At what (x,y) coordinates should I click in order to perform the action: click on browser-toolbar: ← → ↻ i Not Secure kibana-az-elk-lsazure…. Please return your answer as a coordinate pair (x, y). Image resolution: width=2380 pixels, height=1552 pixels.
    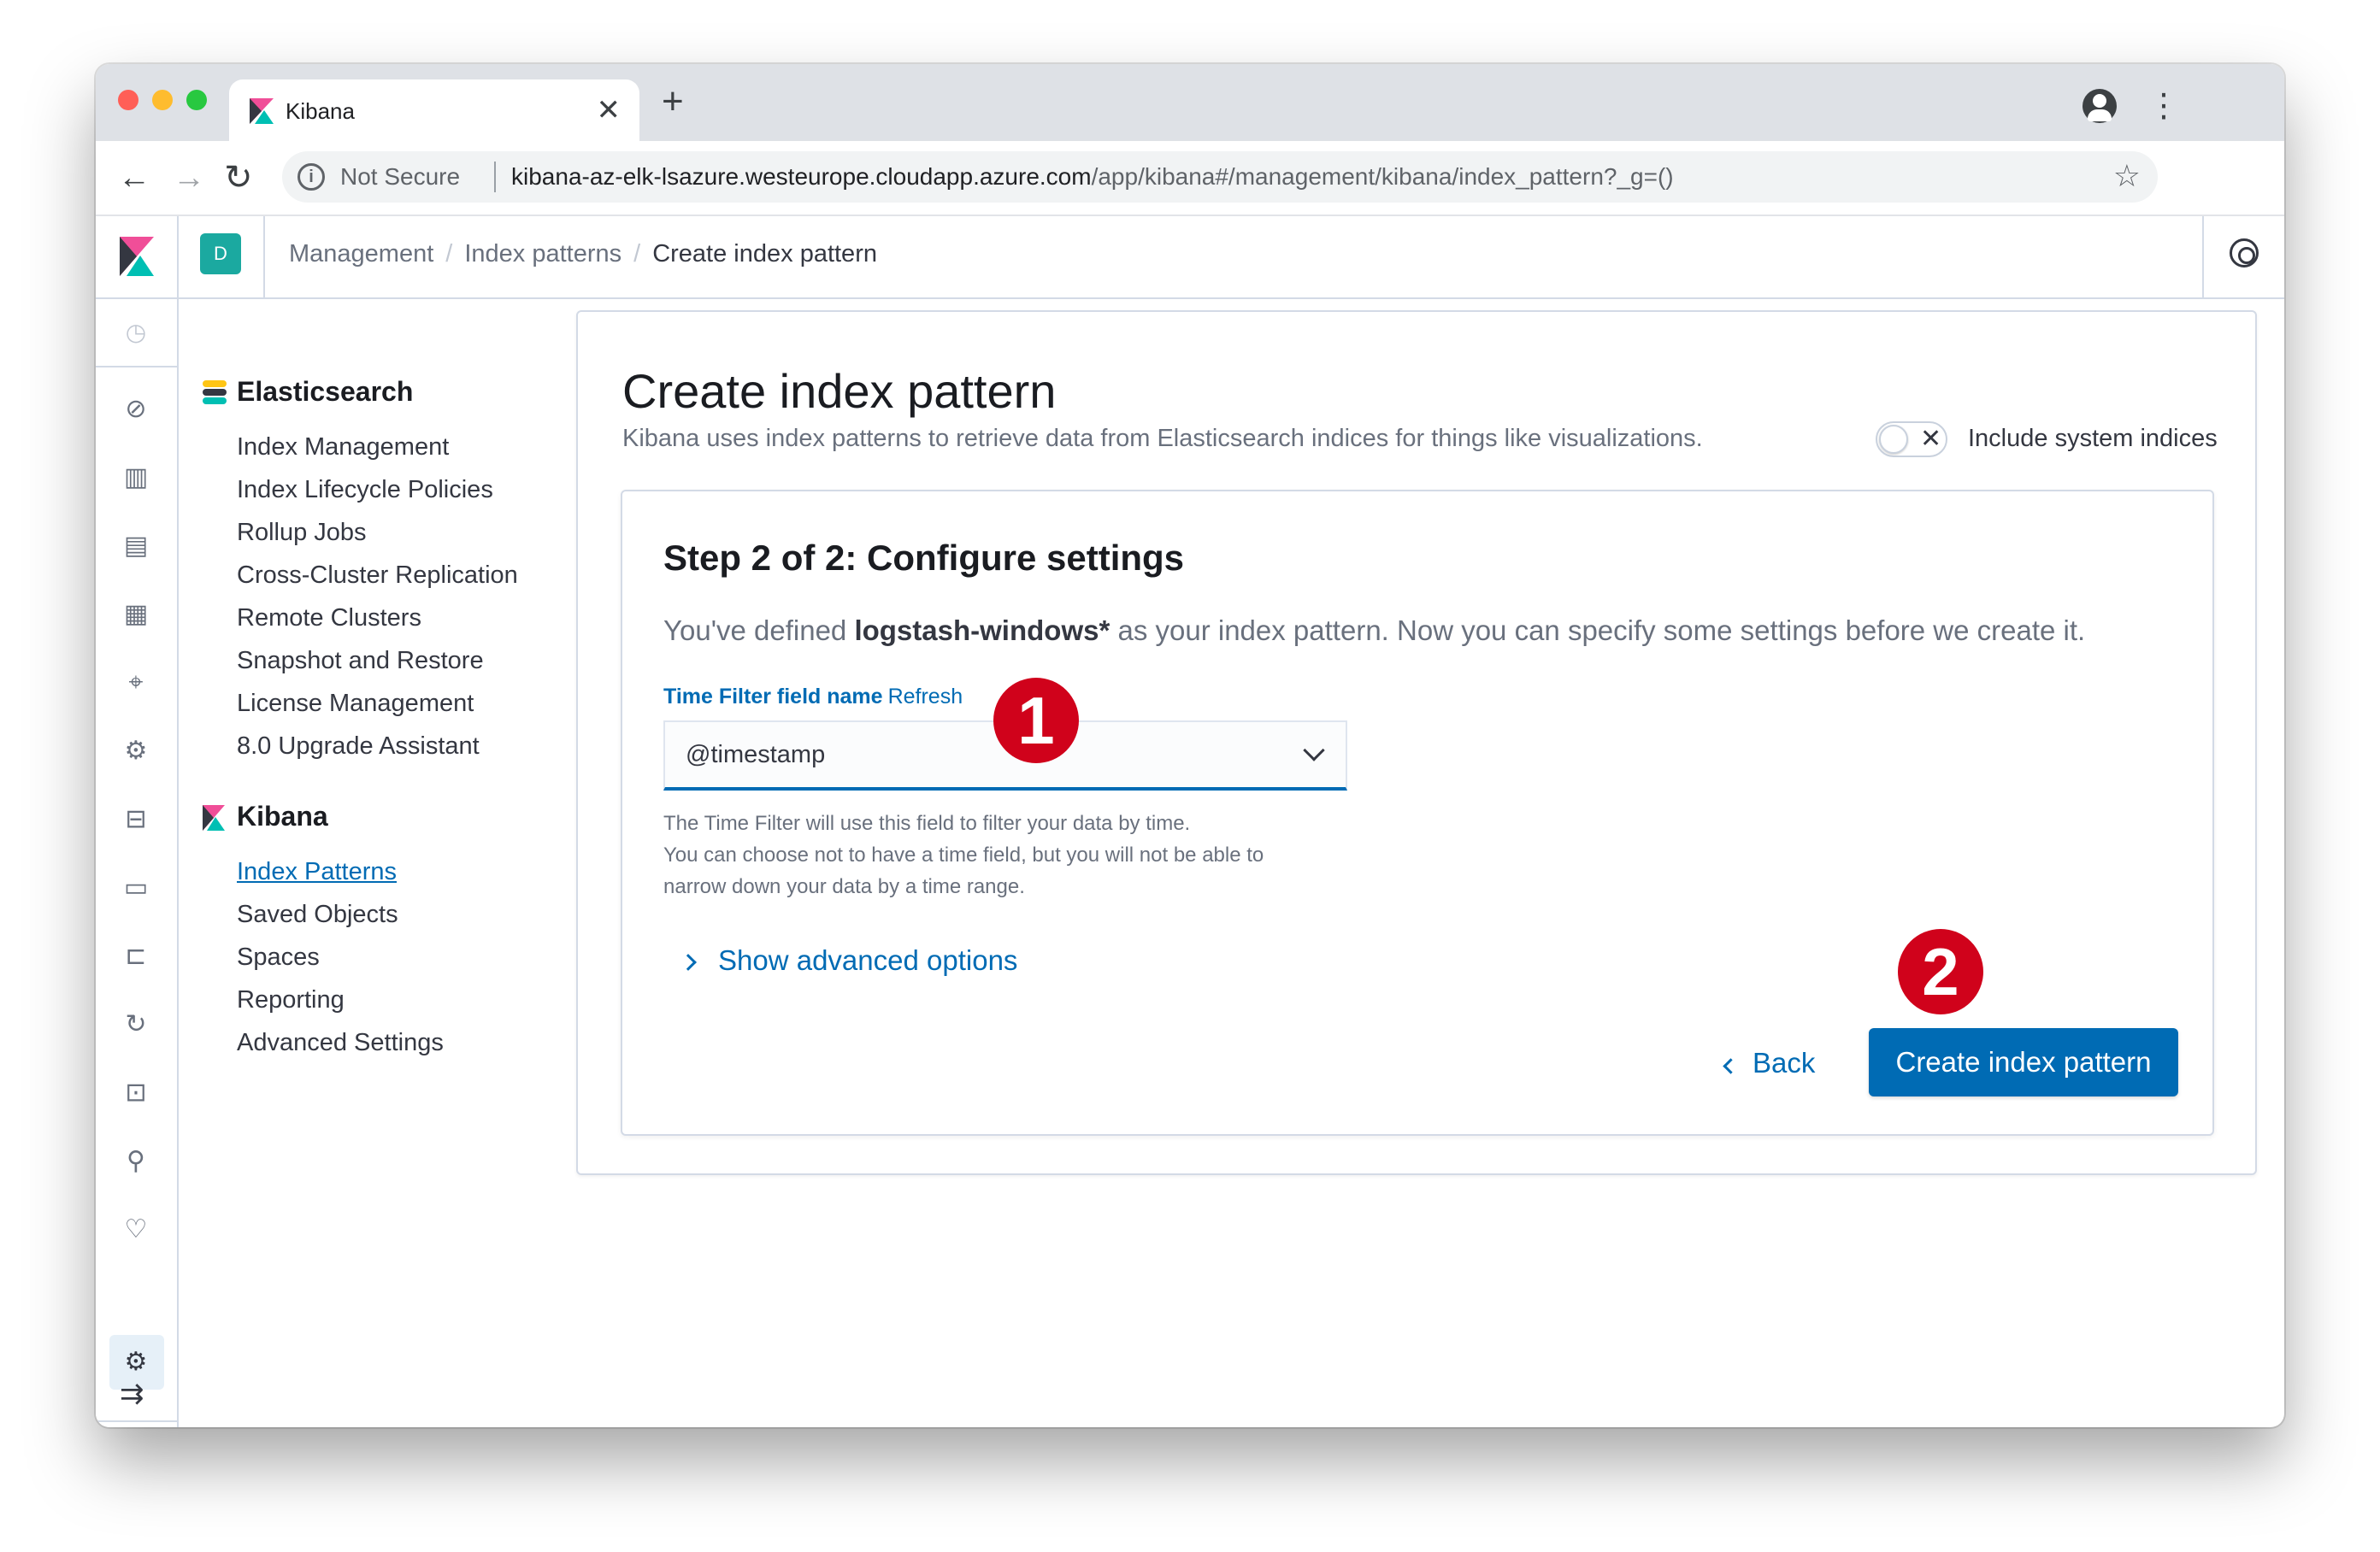
    Looking at the image, I should click on (1190, 178).